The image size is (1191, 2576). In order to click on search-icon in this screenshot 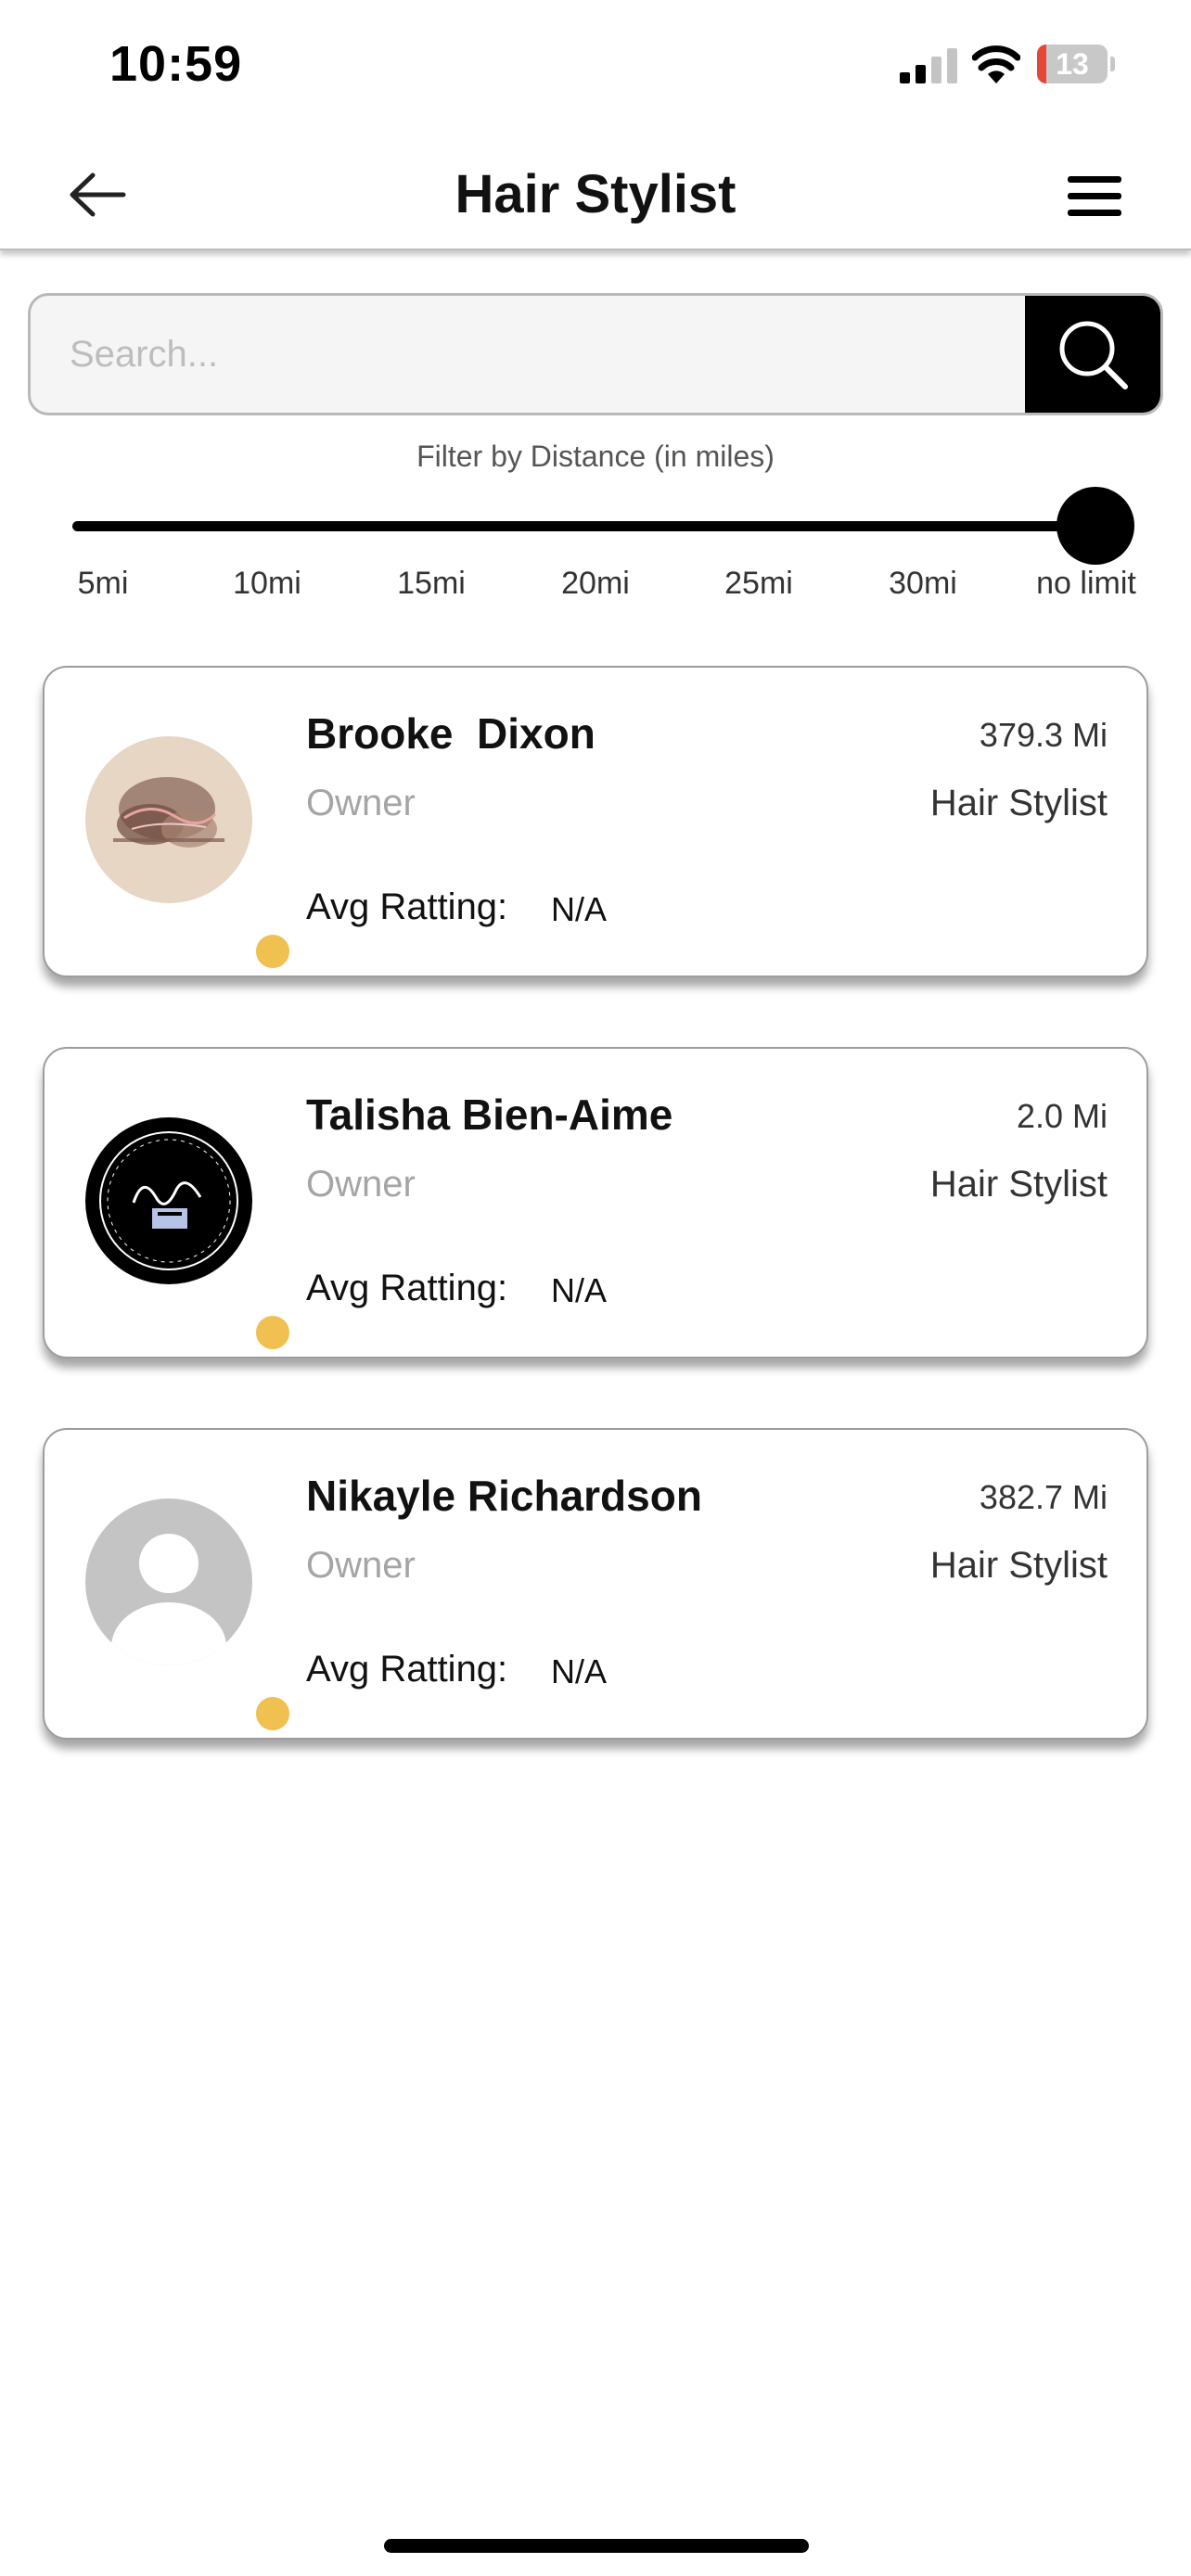, I will do `click(1093, 355)`.